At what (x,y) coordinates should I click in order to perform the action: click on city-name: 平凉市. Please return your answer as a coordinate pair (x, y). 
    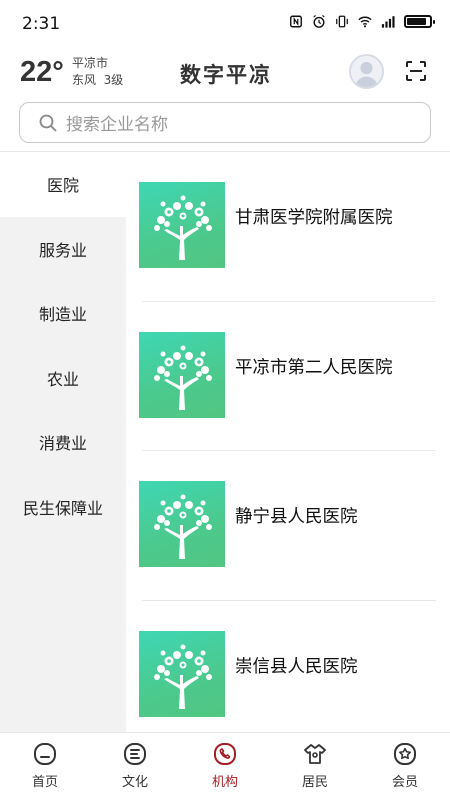
    Looking at the image, I should click on (90, 63).